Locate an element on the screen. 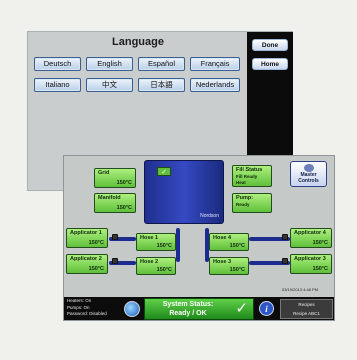 This screenshot has width=357, height=360. hose-left-riser is located at coordinates (178, 245).